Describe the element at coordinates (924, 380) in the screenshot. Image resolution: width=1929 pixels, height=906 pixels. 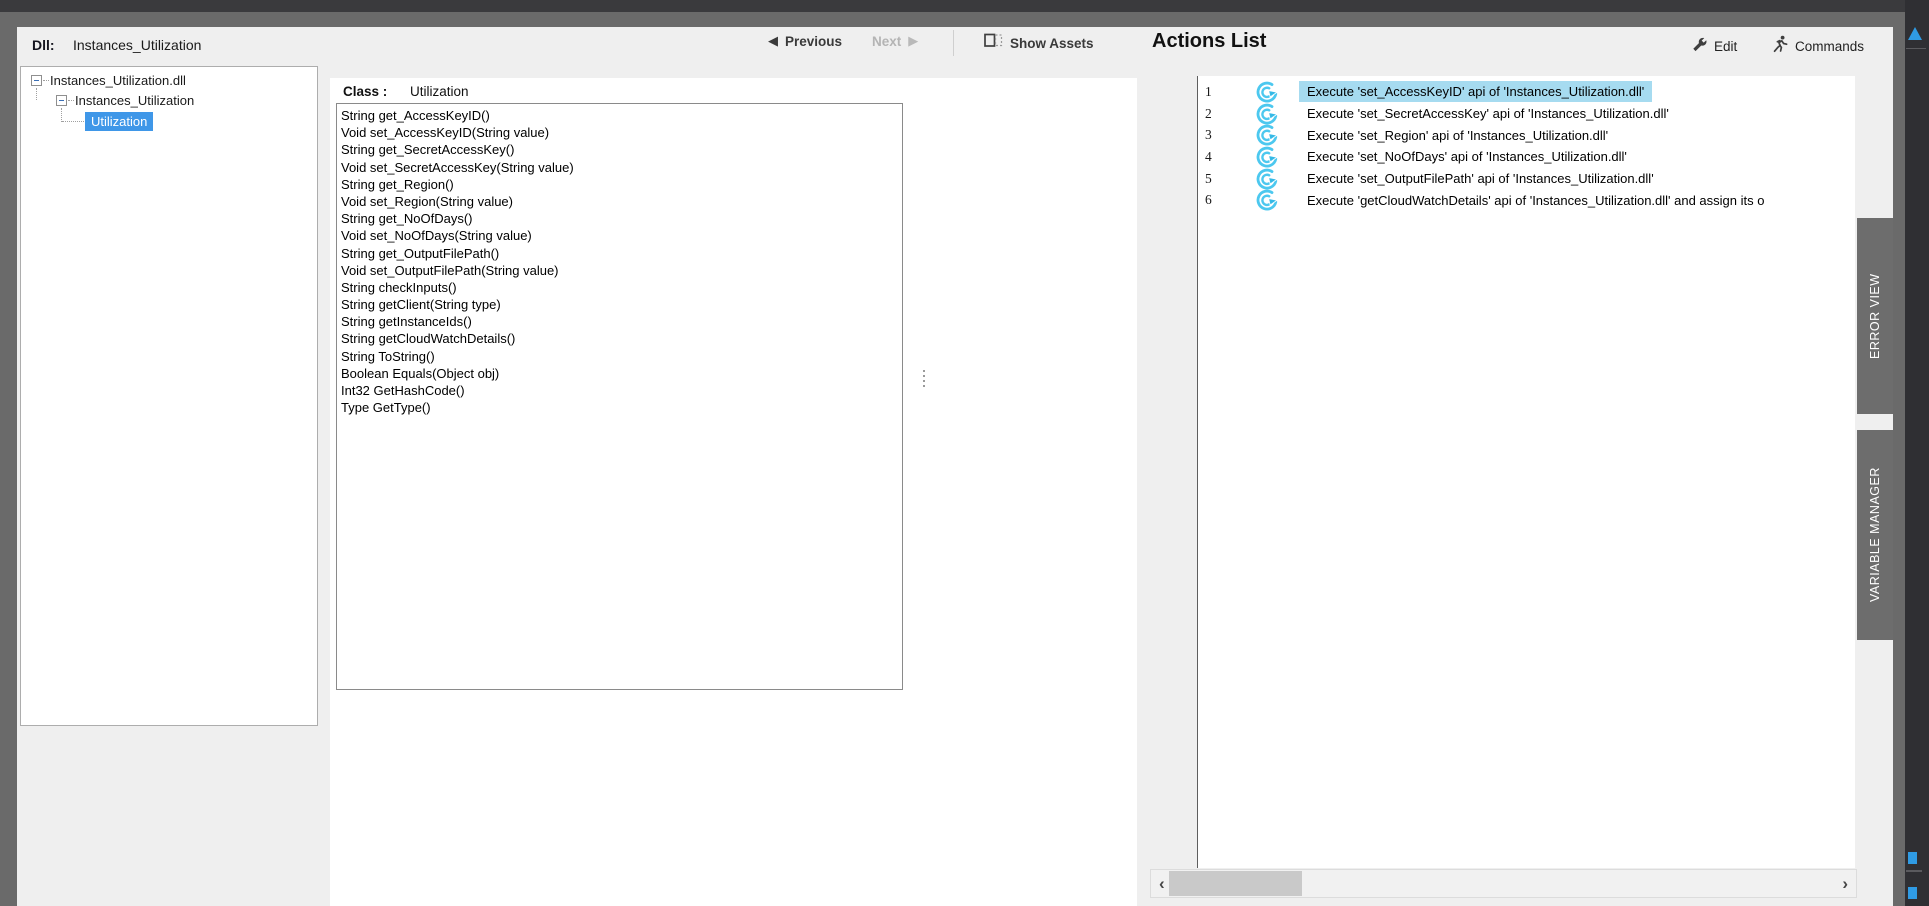
I see `panel-splitter-handle` at that location.